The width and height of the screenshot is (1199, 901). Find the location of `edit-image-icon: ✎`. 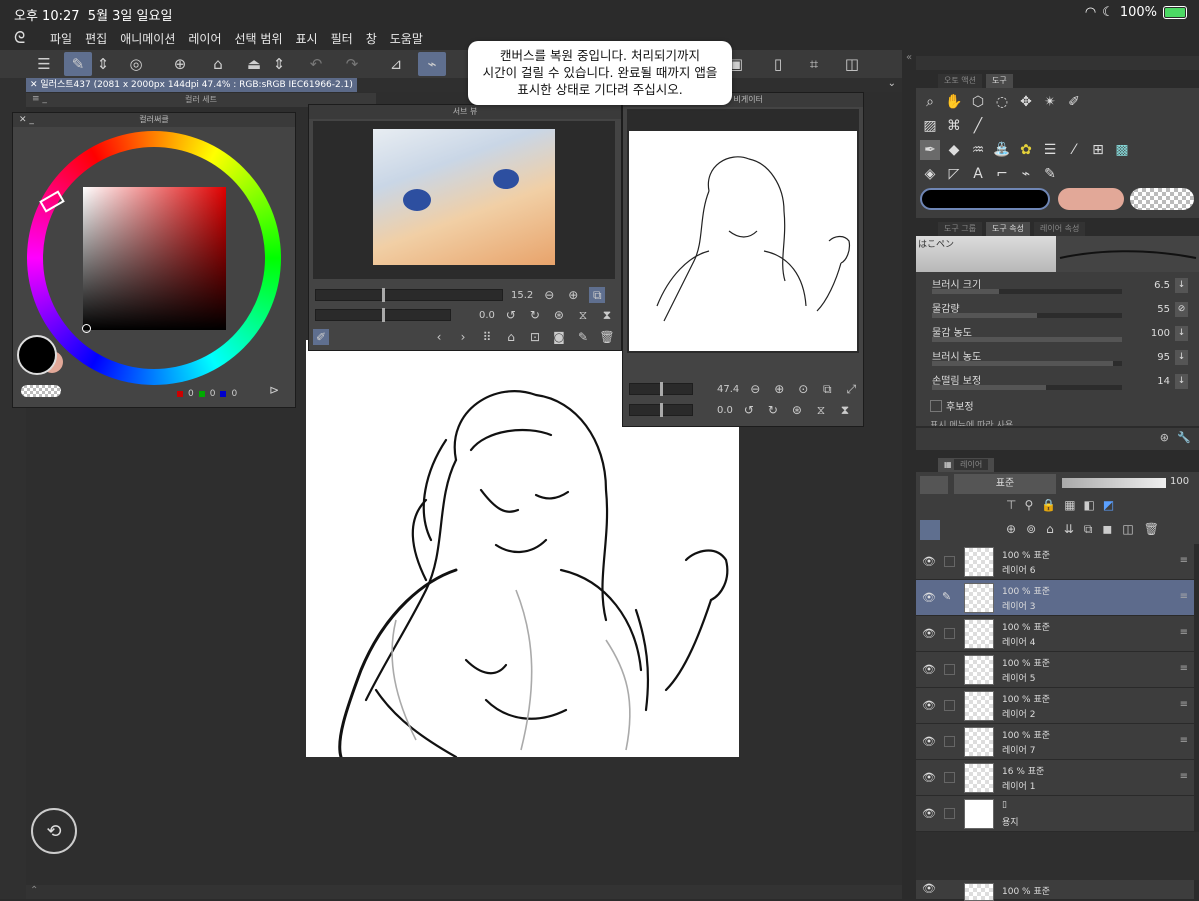

edit-image-icon: ✎ is located at coordinates (583, 337).